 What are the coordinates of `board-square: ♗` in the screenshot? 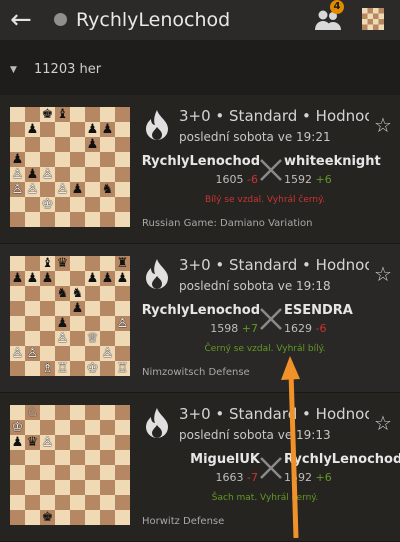 It's located at (47, 368).